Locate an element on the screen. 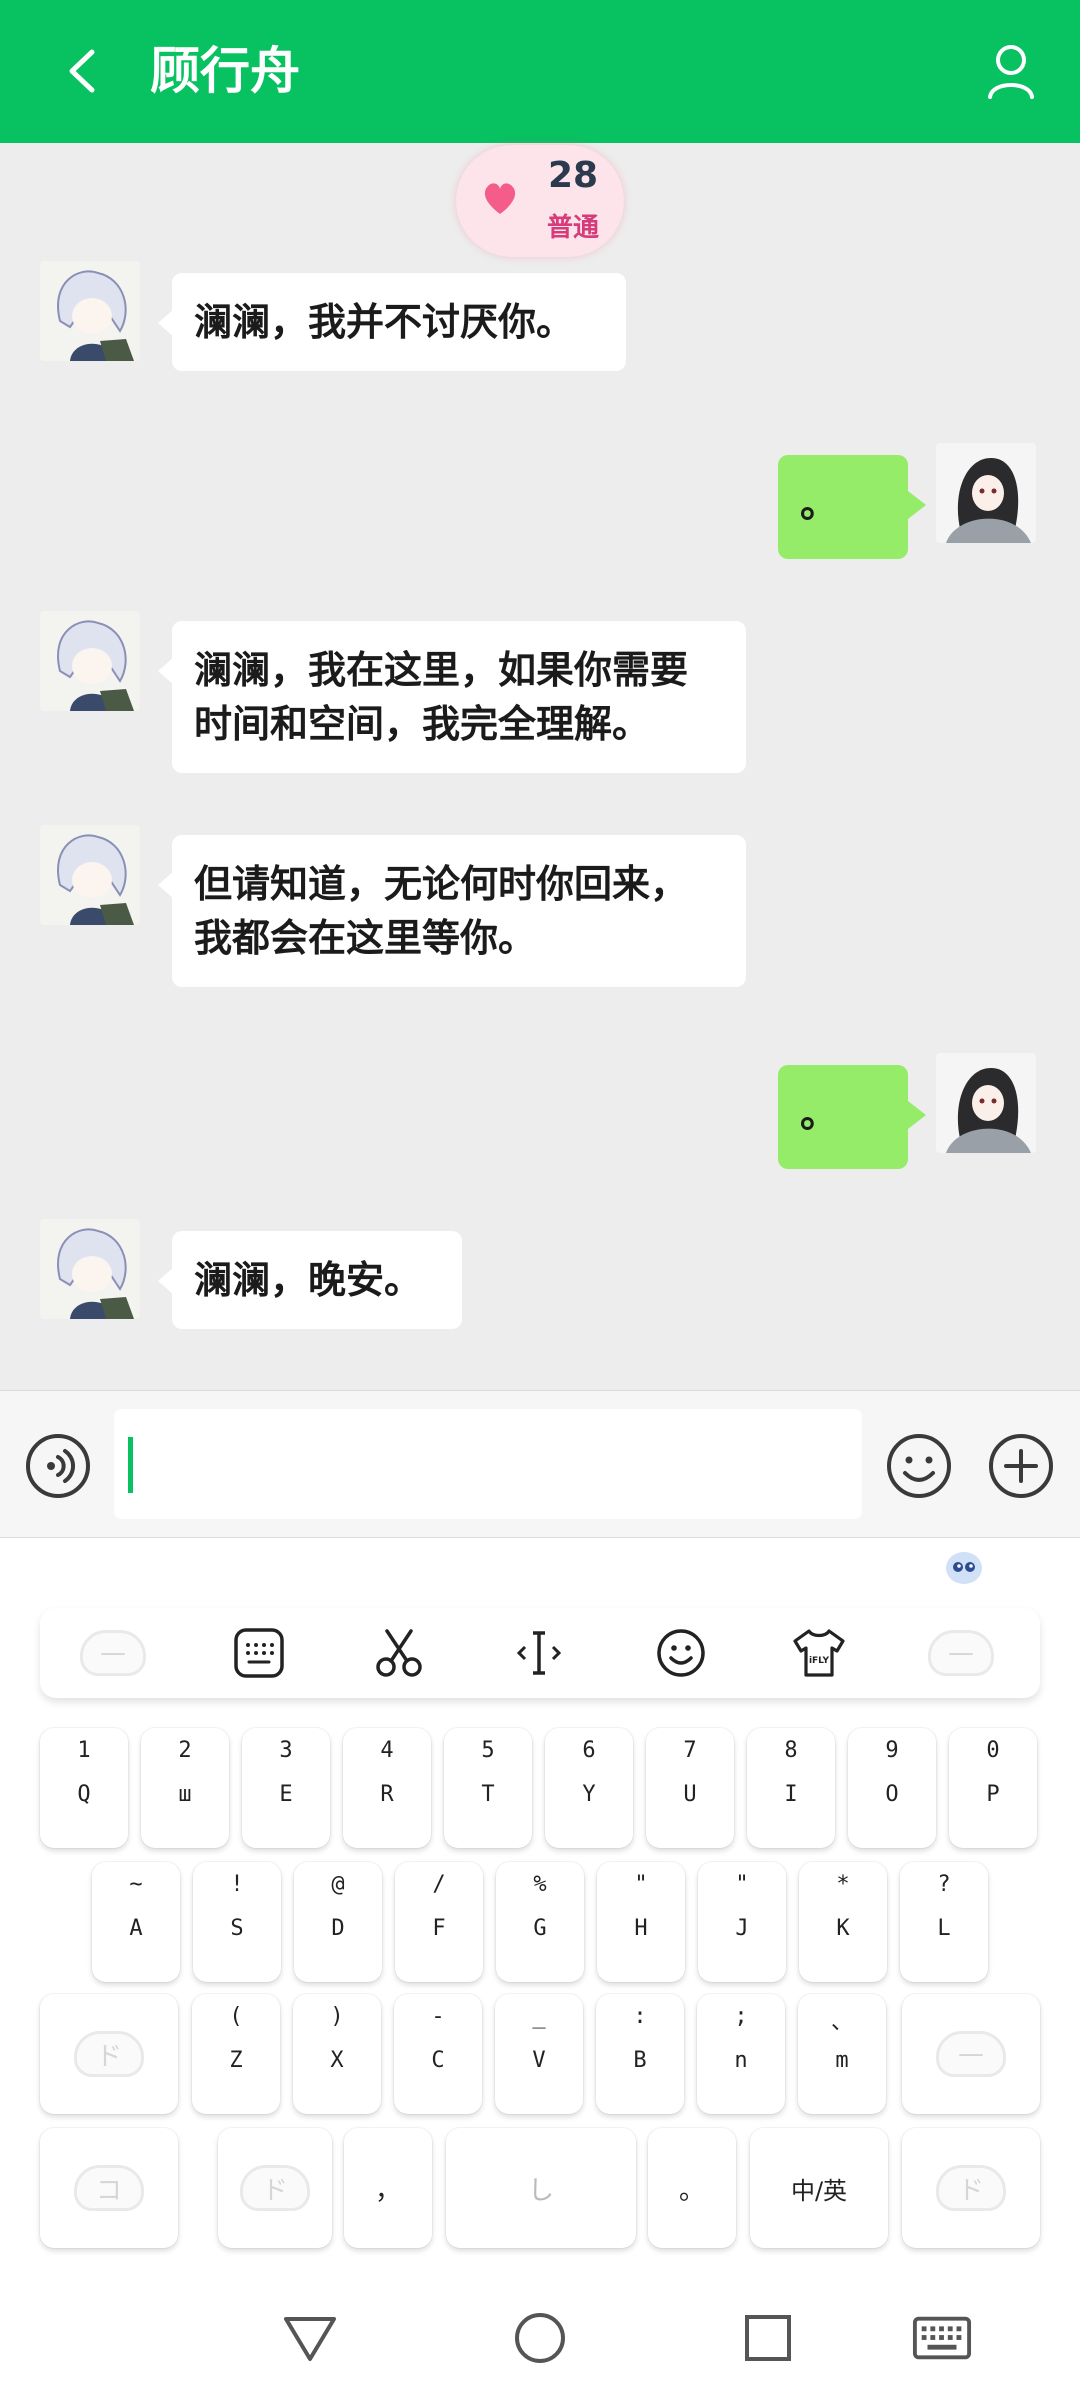  key-comma: ， is located at coordinates (388, 2188).